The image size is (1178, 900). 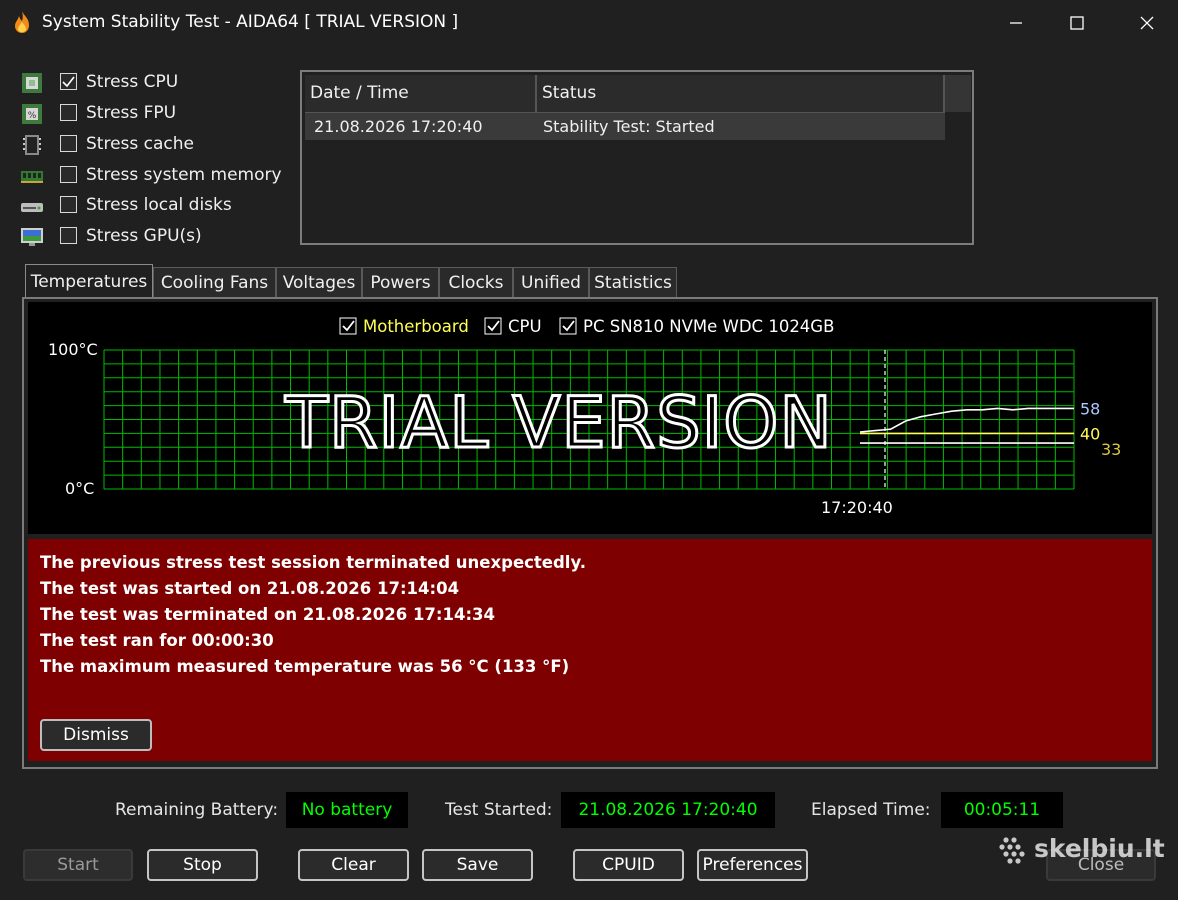 What do you see at coordinates (499, 810) in the screenshot?
I see `test-started-label: Test Started:` at bounding box center [499, 810].